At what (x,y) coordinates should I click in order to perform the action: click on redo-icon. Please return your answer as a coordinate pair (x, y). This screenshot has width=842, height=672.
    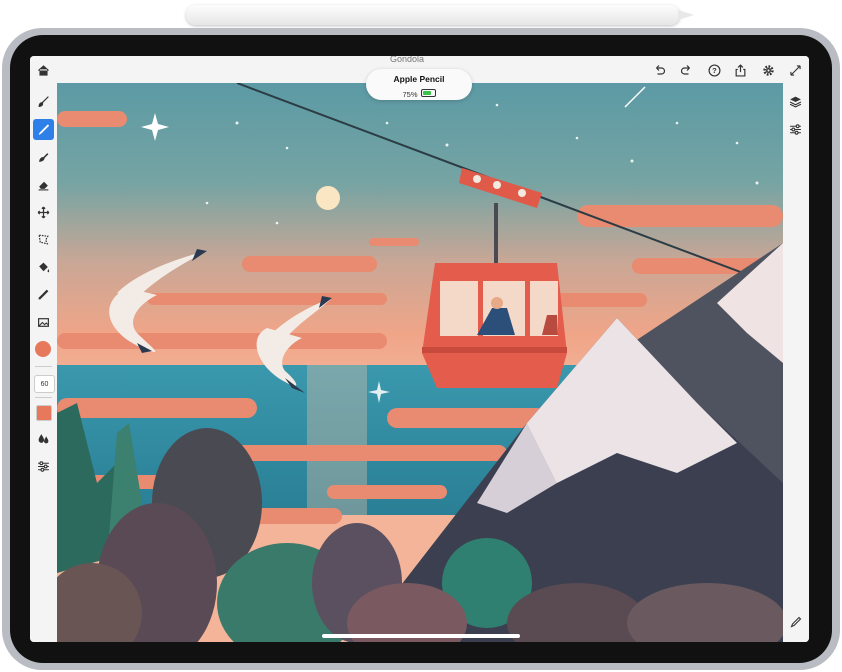
    Looking at the image, I should click on (686, 70).